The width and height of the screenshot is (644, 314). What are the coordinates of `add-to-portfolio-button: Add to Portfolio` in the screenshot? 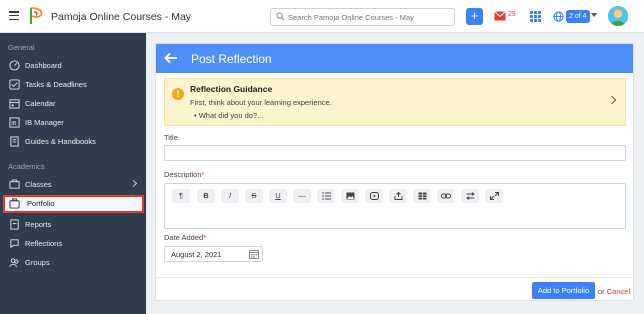 It's located at (563, 290).